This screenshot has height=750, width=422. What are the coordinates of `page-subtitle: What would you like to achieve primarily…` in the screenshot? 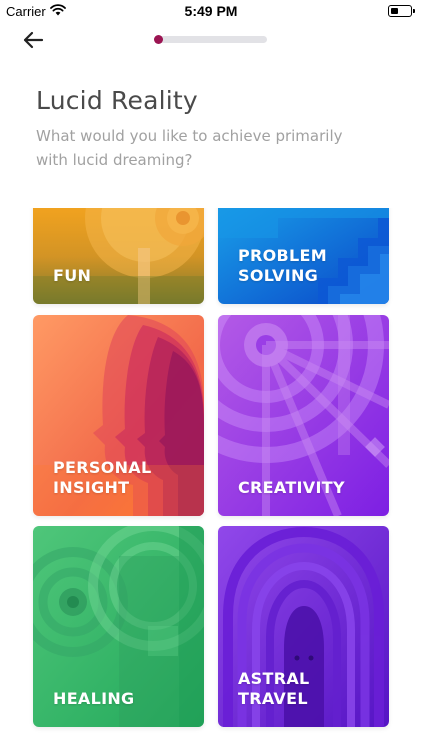 It's located at (189, 148).